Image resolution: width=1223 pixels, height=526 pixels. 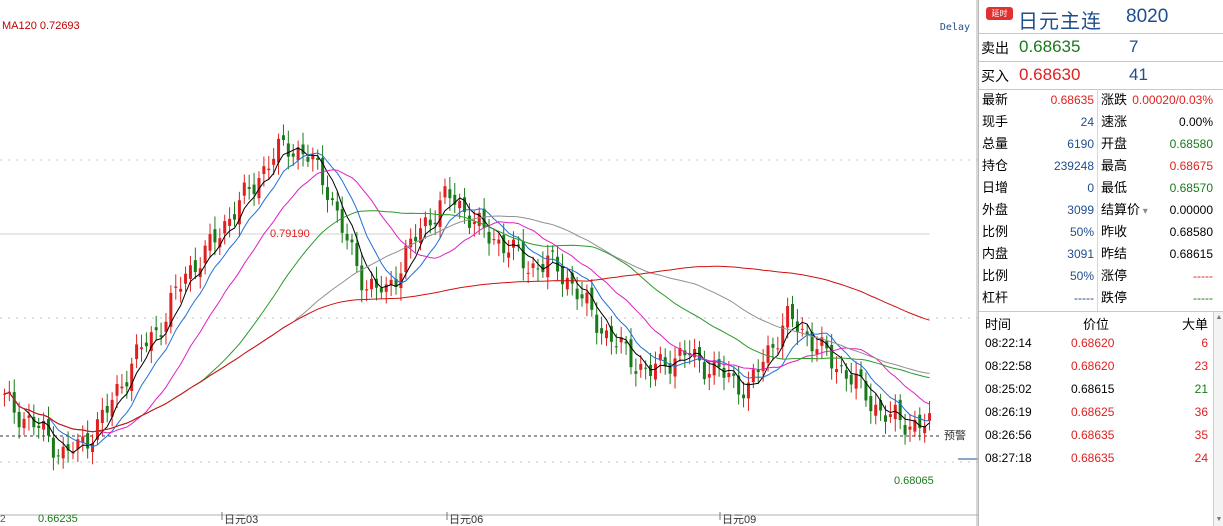 What do you see at coordinates (954, 27) in the screenshot?
I see `delay-label: Delay` at bounding box center [954, 27].